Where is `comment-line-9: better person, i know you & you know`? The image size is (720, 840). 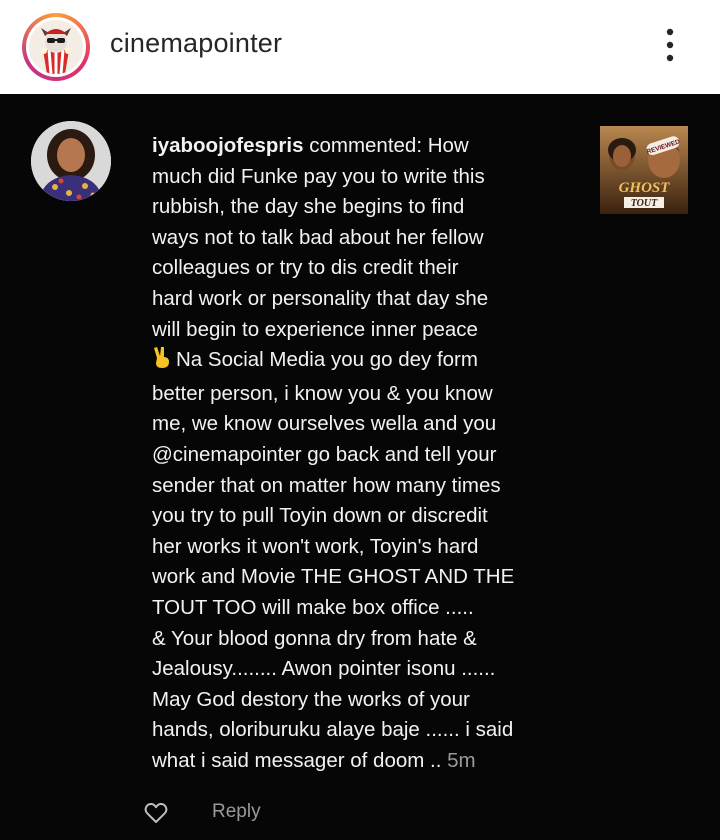 comment-line-9: better person, i know you & you know is located at coordinates (322, 393).